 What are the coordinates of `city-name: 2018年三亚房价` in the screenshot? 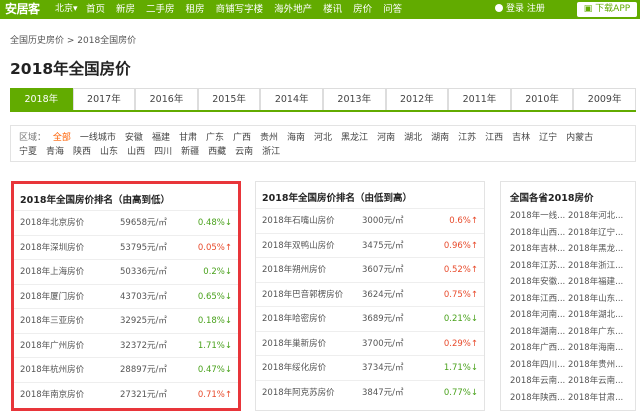 It's located at (52, 321).